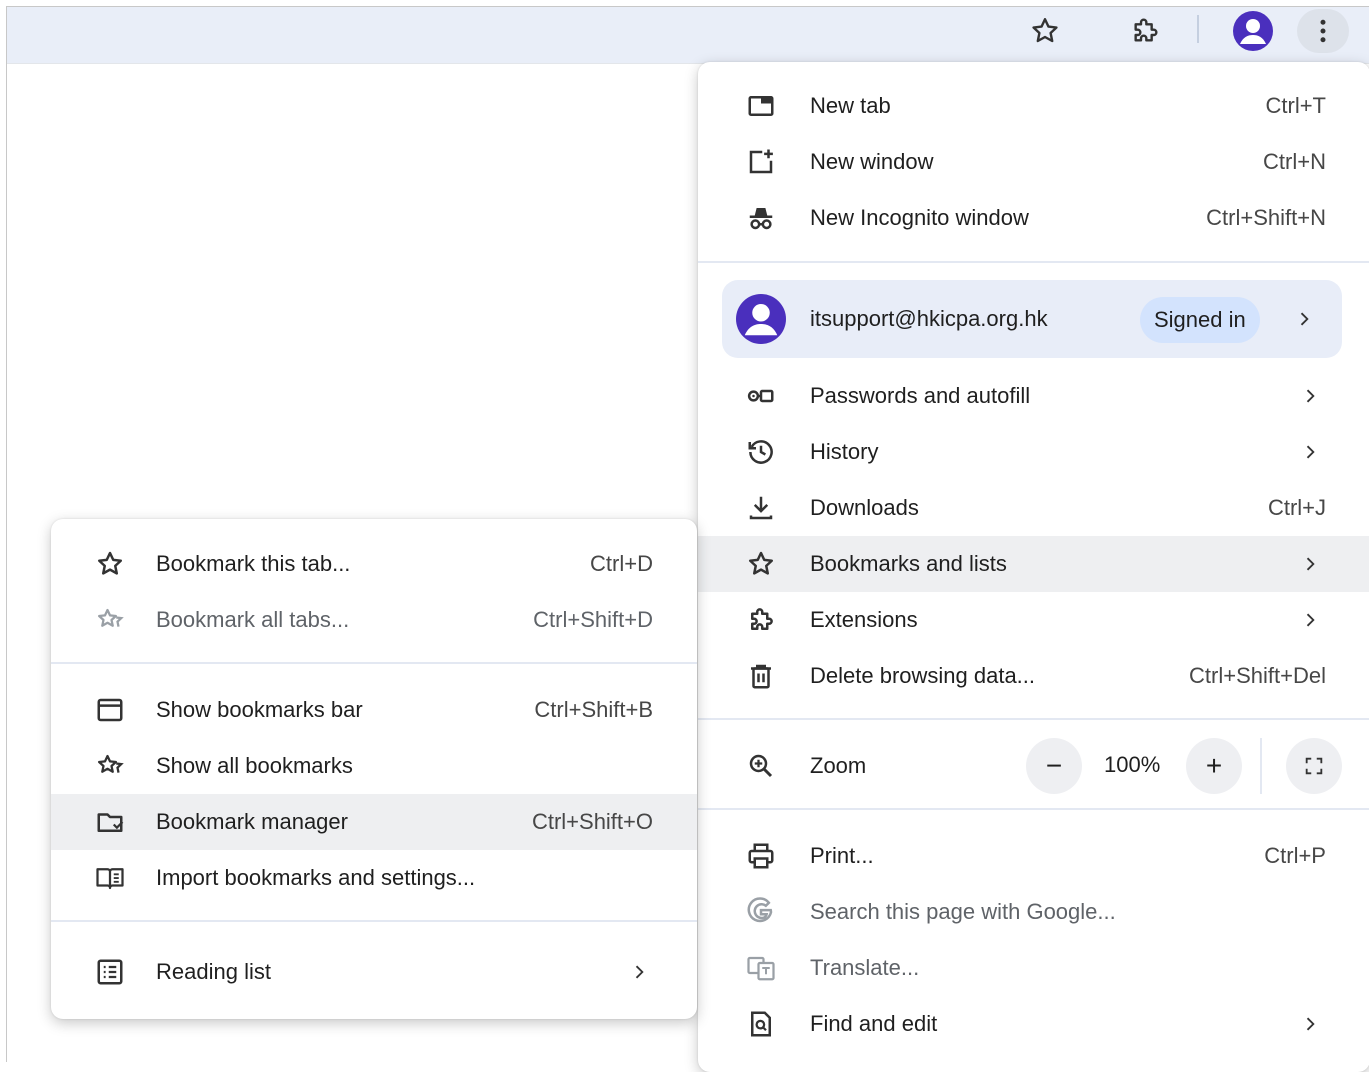  Describe the element at coordinates (929, 318) in the screenshot. I see `account-email: itsupport@hkicpa.org.hk` at that location.